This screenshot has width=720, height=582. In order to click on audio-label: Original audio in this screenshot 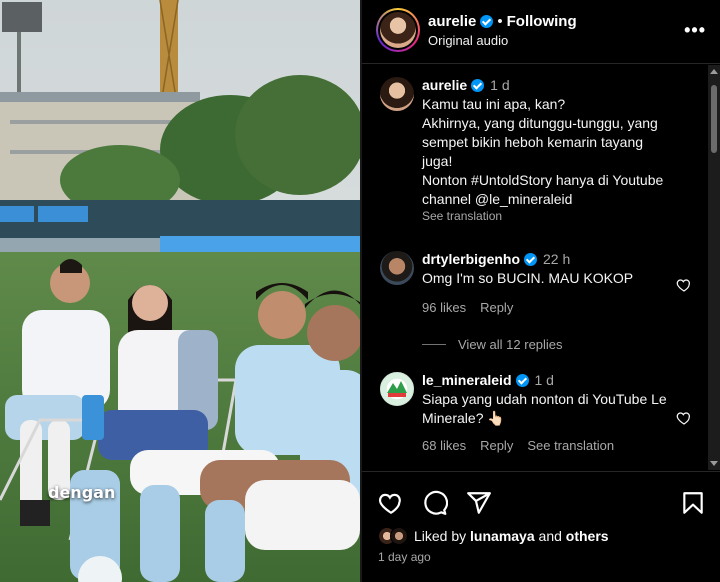, I will do `click(468, 40)`.